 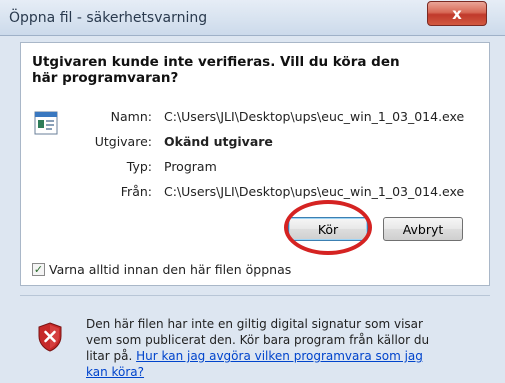 I want to click on run-button-label: Kör, so click(x=328, y=229).